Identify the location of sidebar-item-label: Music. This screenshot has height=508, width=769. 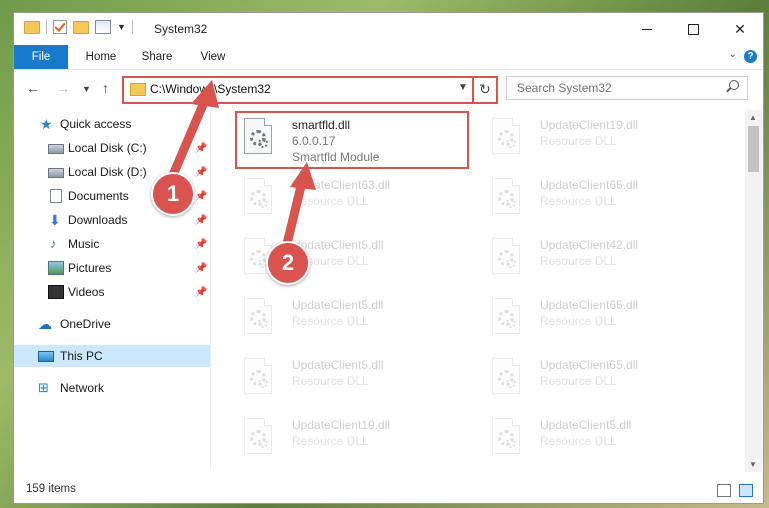
(84, 244).